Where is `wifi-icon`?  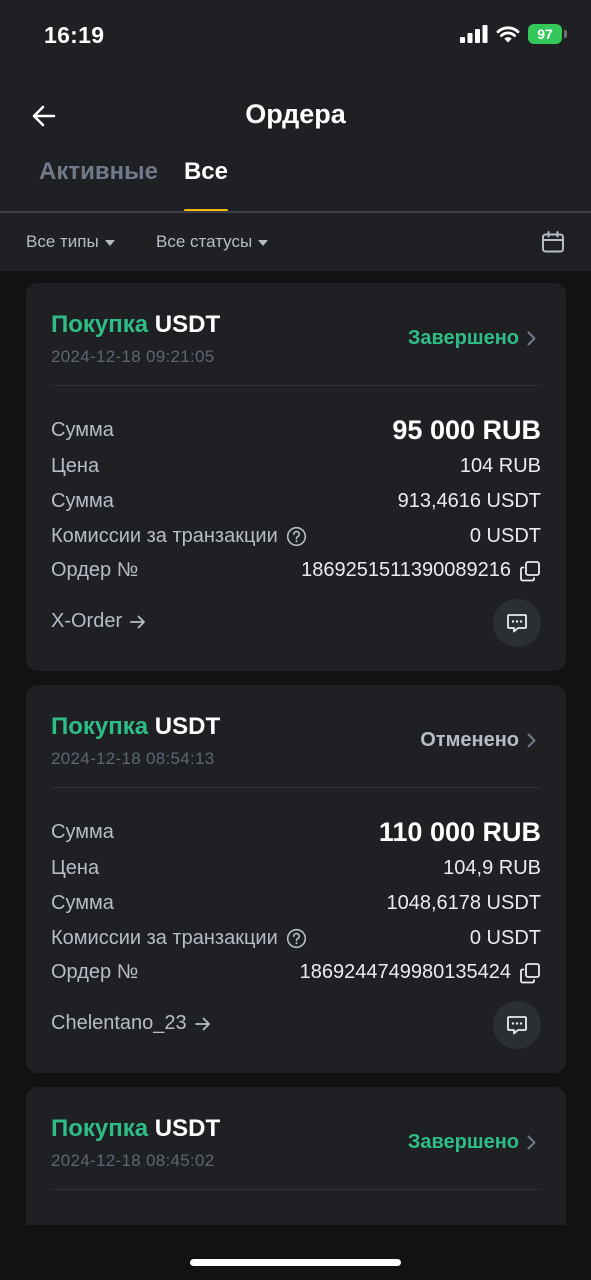
wifi-icon is located at coordinates (508, 34).